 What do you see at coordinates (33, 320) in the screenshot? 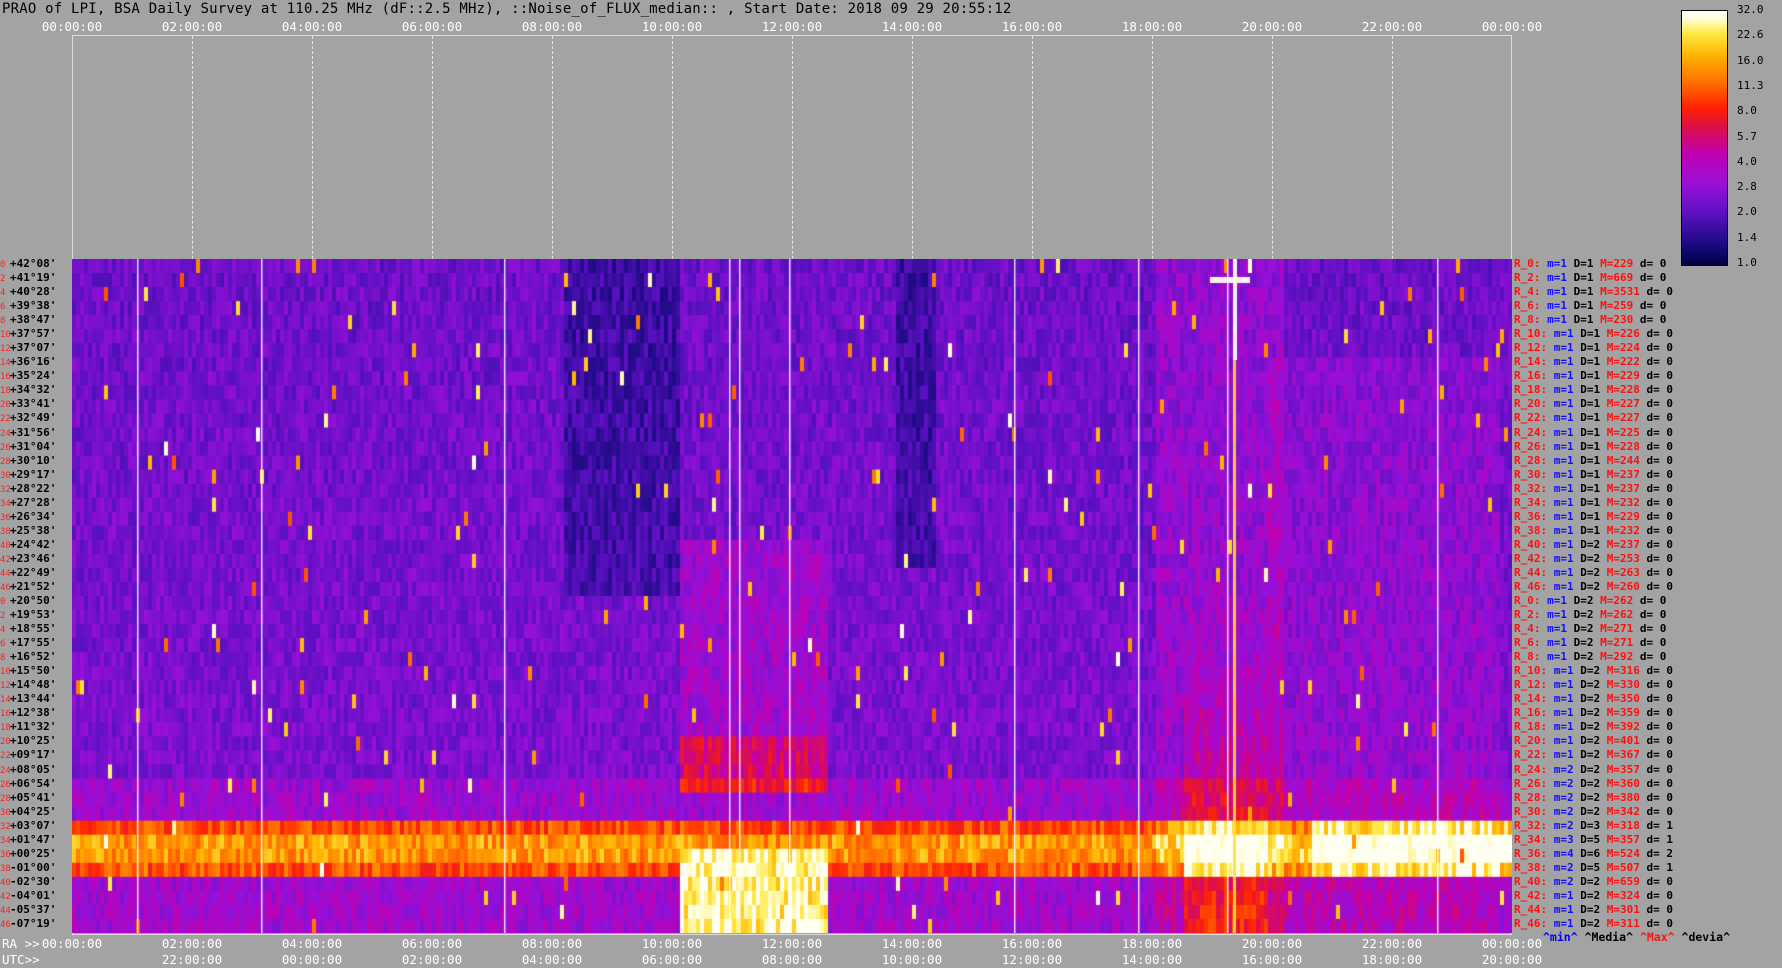
I see `declination-value: +38°47'` at bounding box center [33, 320].